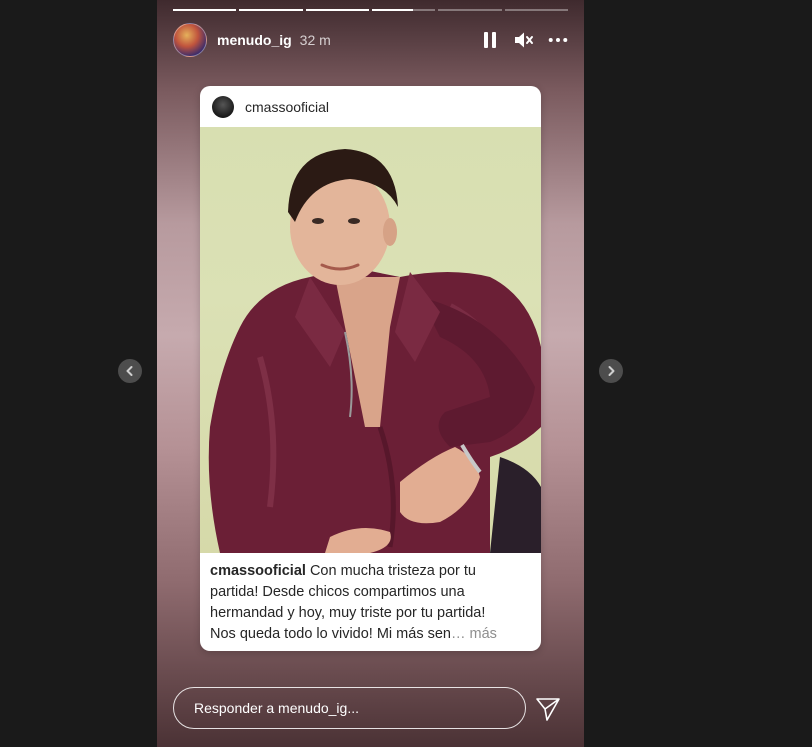 The image size is (812, 747). I want to click on chevron-right-icon, so click(611, 371).